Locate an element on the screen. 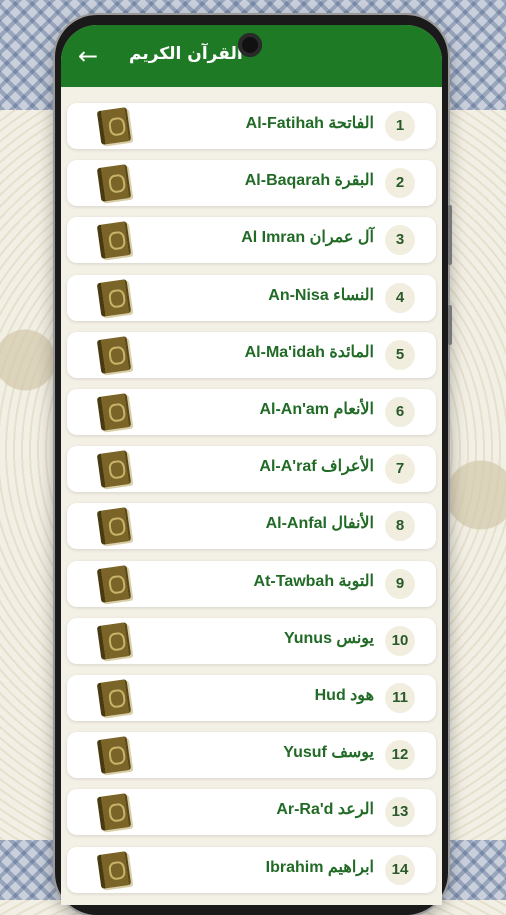  surah-row: Al-Fatihah الفاتحة 1 is located at coordinates (251, 126).